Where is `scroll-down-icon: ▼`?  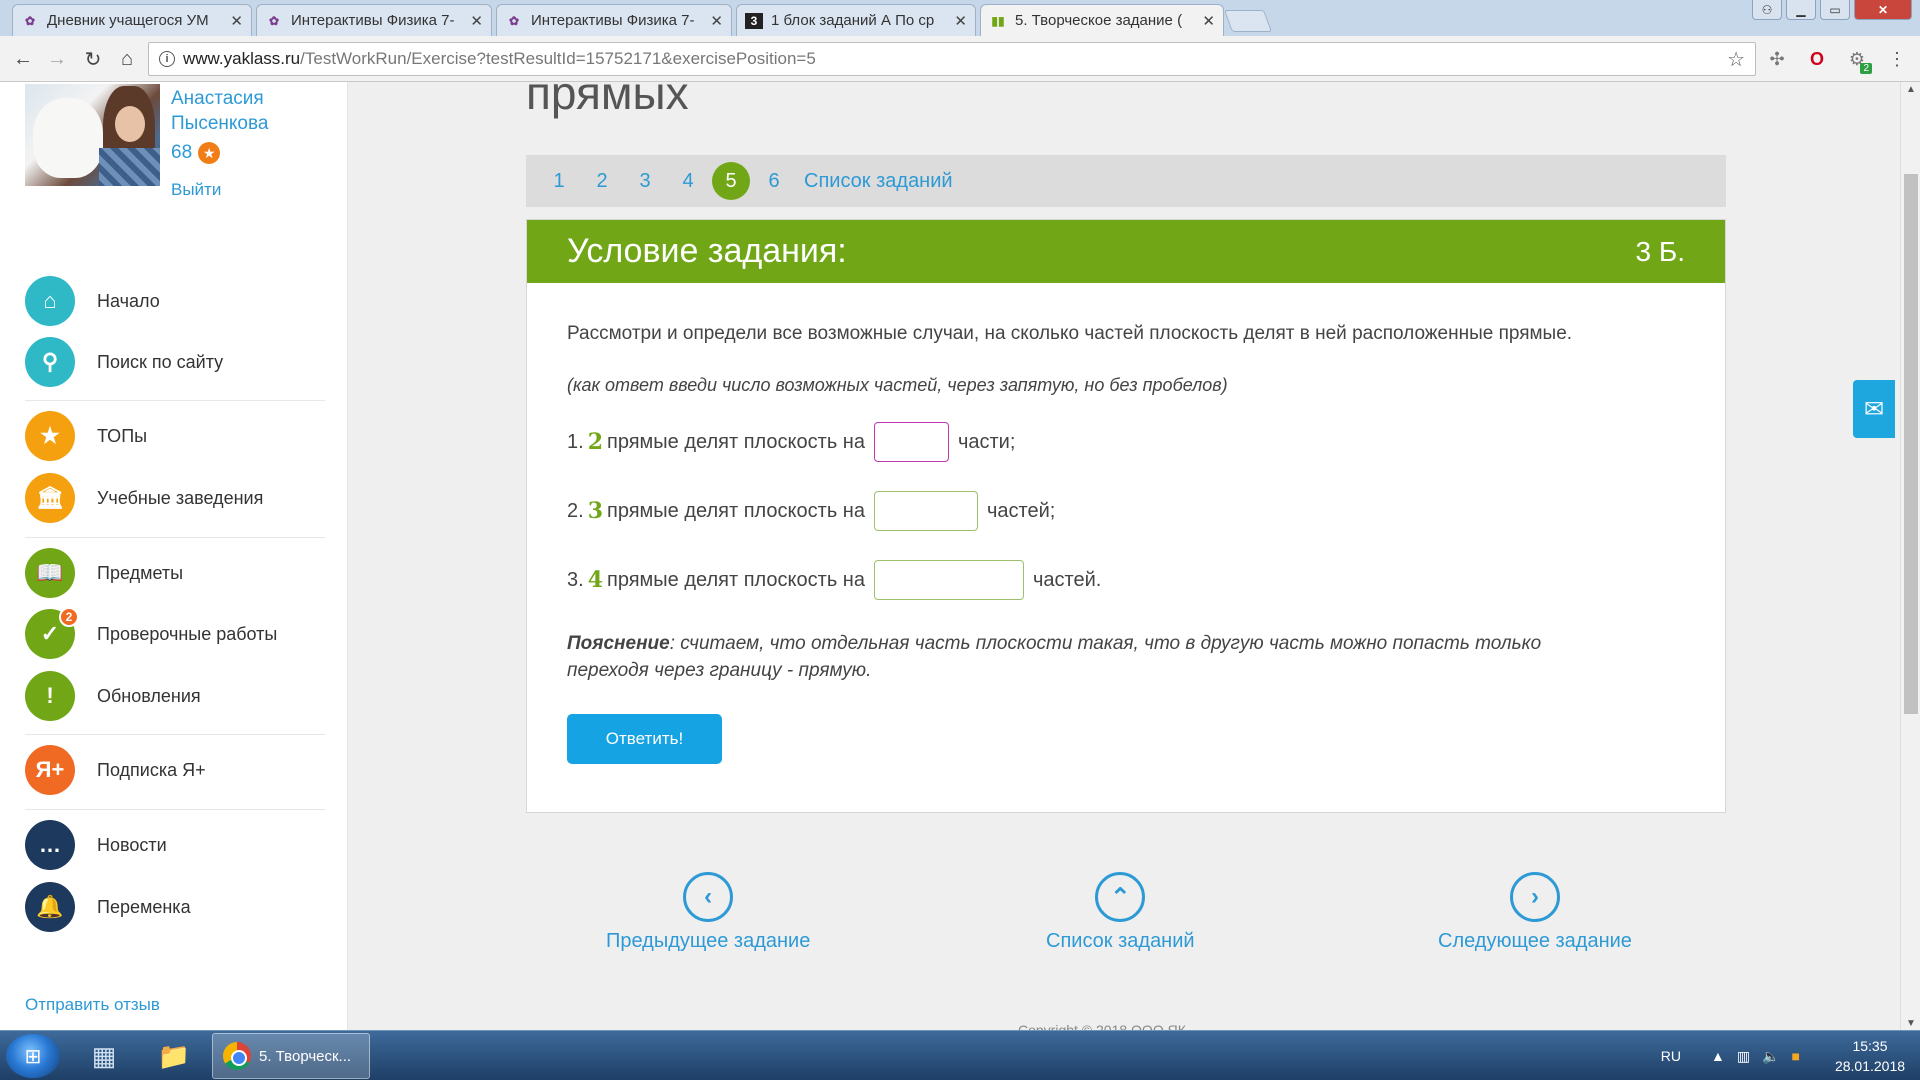 scroll-down-icon: ▼ is located at coordinates (1910, 1023).